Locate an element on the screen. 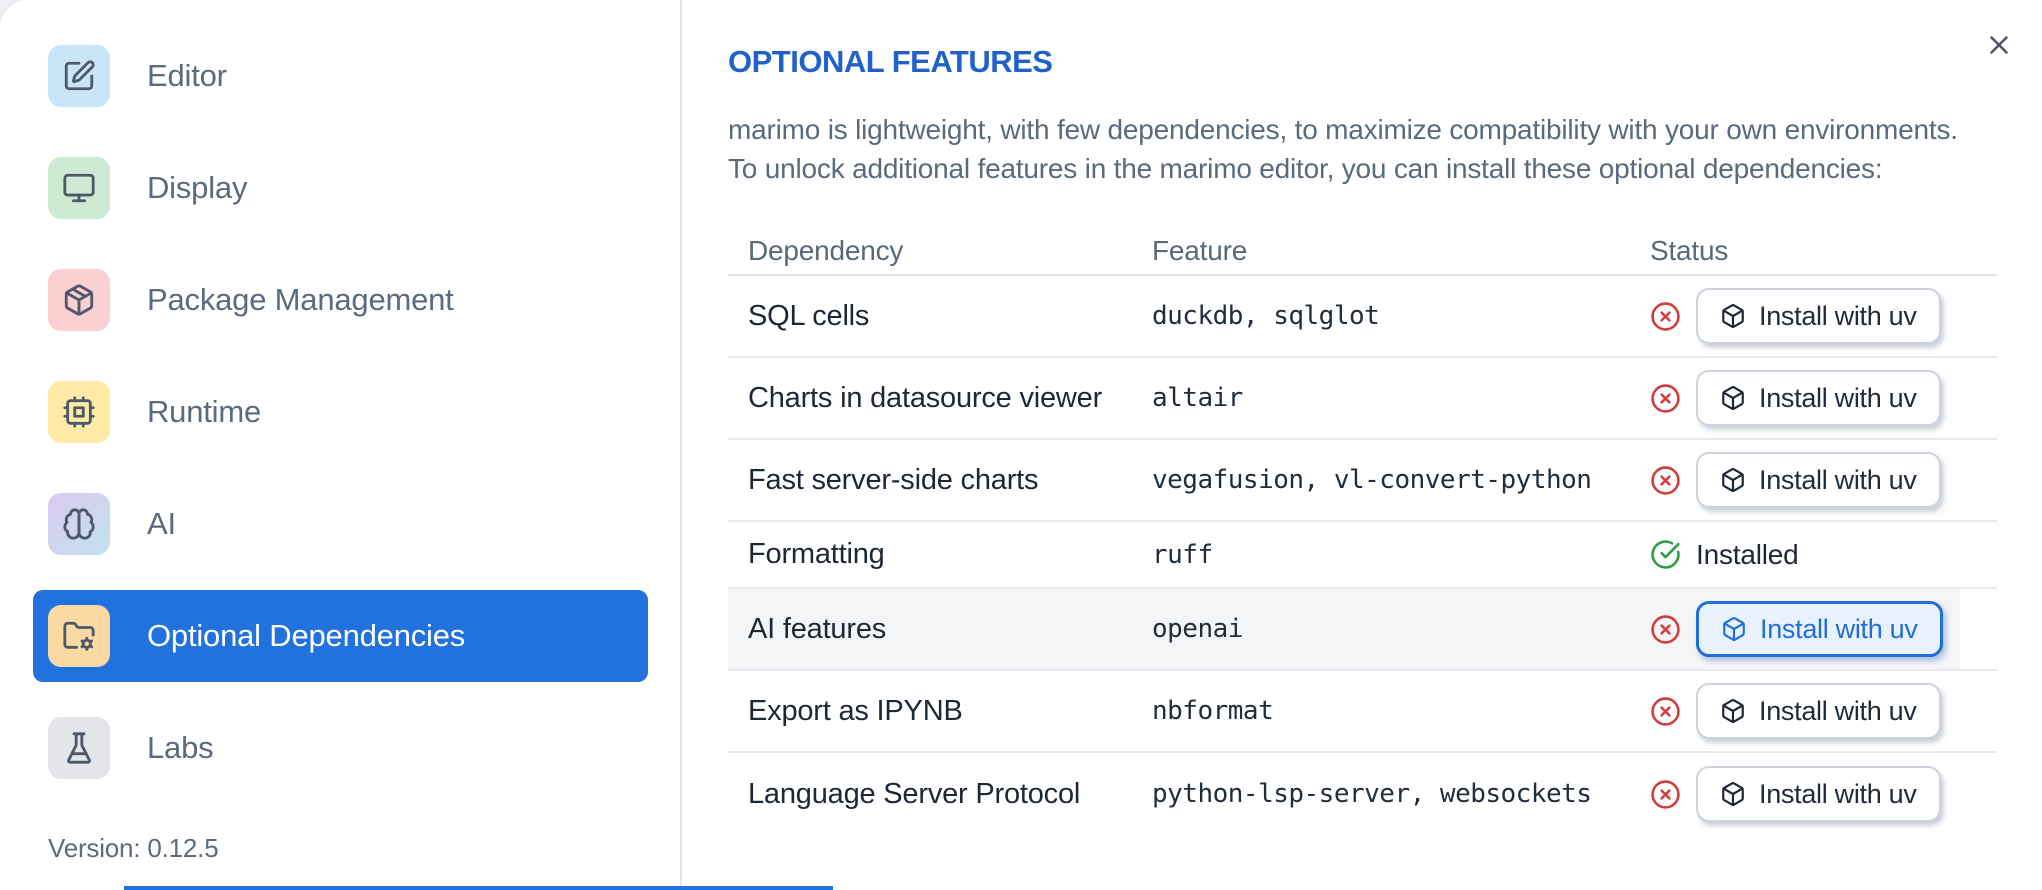  dependency-cell: Formatting is located at coordinates (816, 554).